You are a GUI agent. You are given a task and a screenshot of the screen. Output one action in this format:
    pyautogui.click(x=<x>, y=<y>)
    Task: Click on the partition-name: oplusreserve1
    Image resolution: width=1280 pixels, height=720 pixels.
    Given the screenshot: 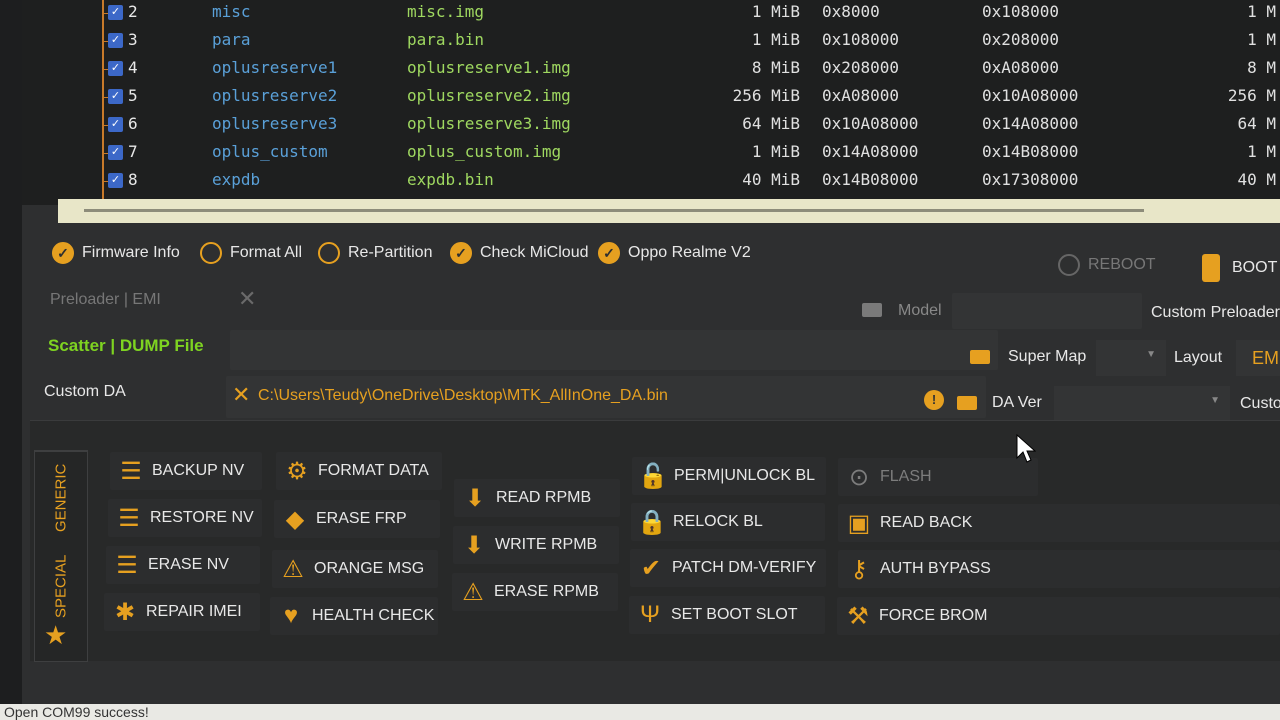 What is the action you would take?
    pyautogui.click(x=275, y=67)
    